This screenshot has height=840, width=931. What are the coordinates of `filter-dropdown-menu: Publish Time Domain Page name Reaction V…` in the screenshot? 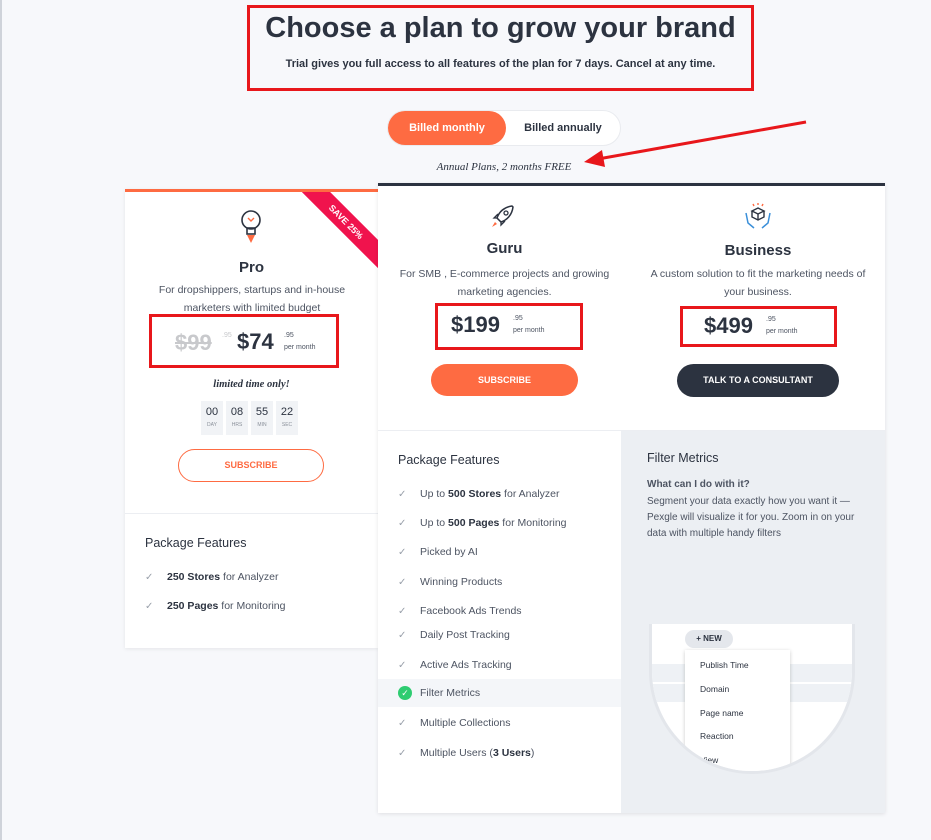 It's located at (737, 710).